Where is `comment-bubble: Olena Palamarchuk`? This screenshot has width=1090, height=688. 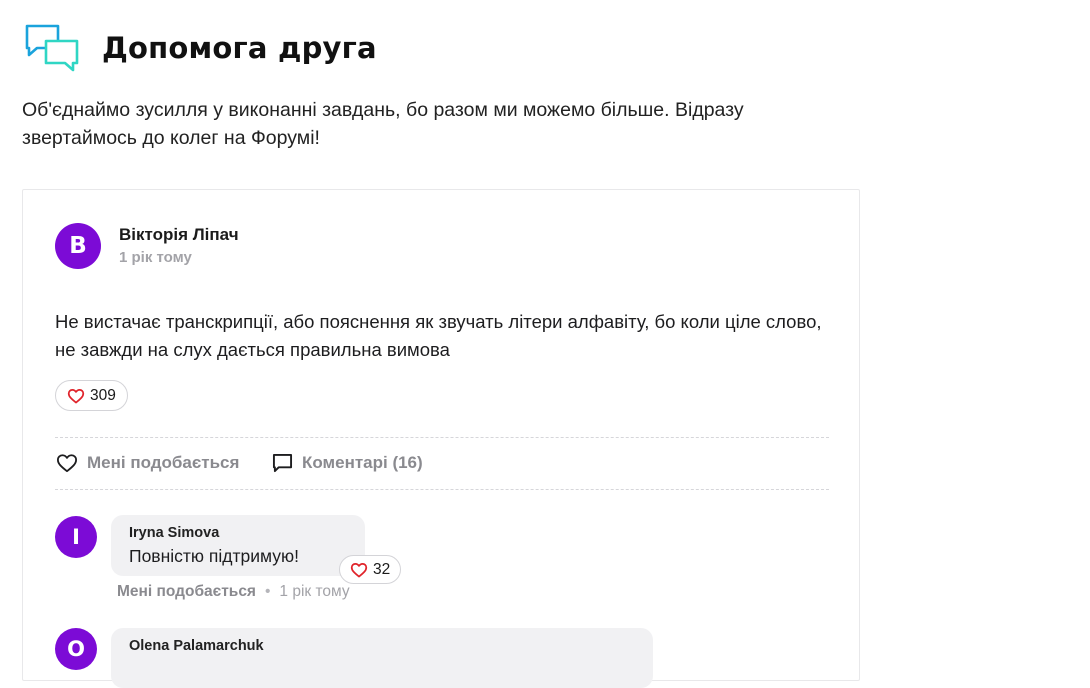 comment-bubble: Olena Palamarchuk is located at coordinates (382, 658).